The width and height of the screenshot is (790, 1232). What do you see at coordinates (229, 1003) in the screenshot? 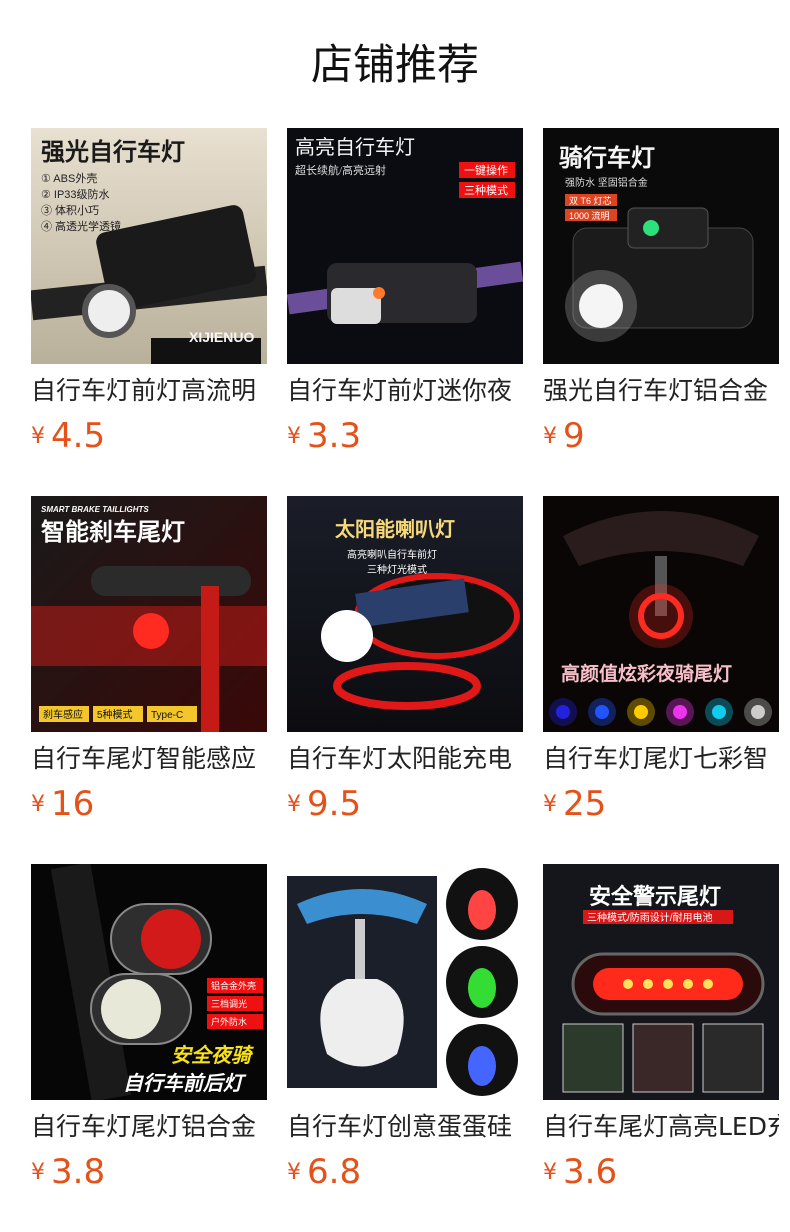
I see `image-tag: 三档调光` at bounding box center [229, 1003].